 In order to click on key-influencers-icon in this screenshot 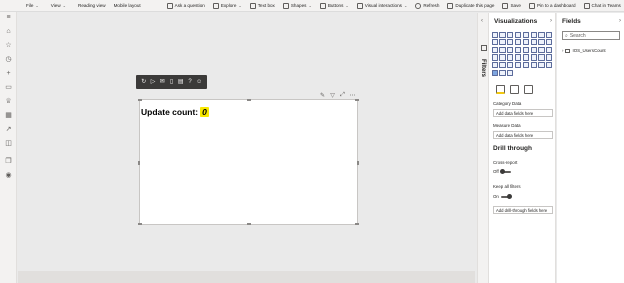, I will do `click(549, 57)`.